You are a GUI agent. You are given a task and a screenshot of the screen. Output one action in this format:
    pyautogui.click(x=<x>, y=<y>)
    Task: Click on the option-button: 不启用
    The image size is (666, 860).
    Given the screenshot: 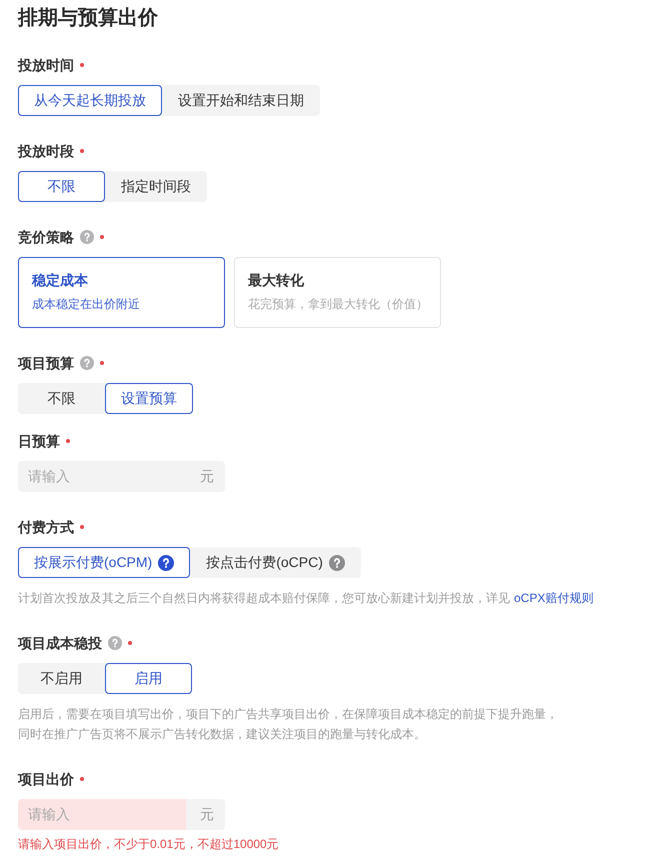 What is the action you would take?
    pyautogui.click(x=61, y=678)
    